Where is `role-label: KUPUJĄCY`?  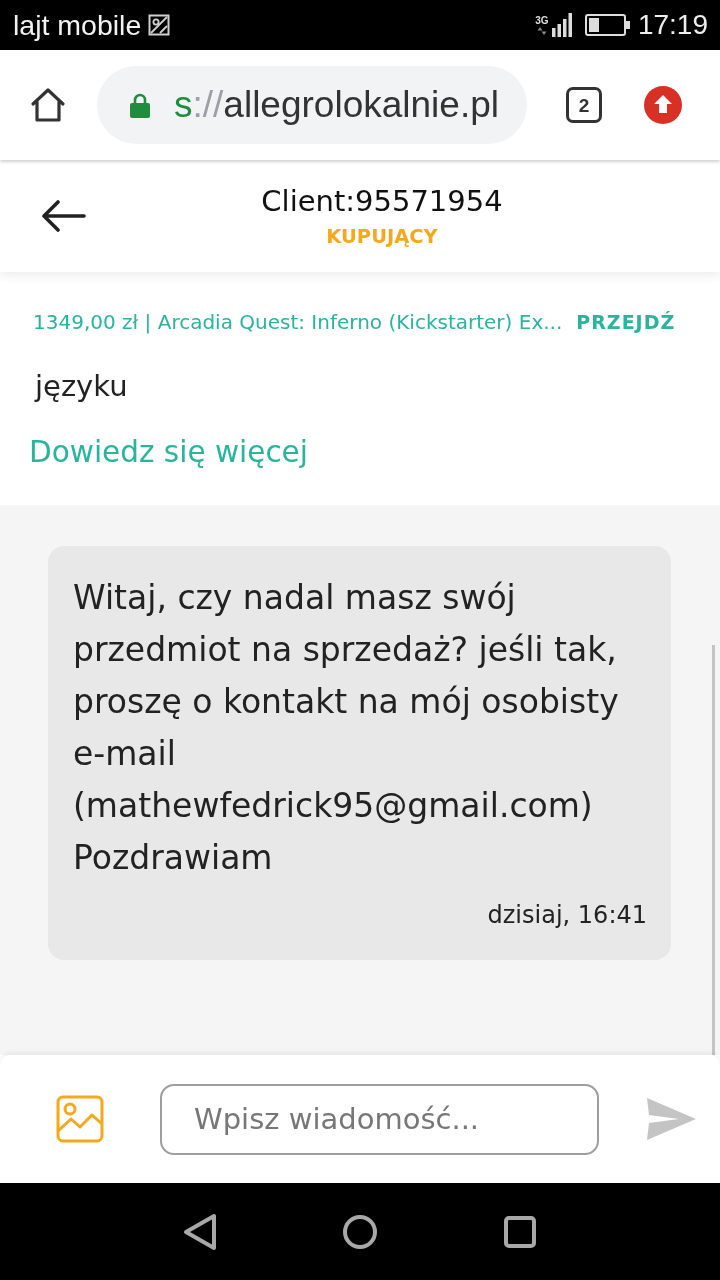 role-label: KUPUJĄCY is located at coordinates (382, 237).